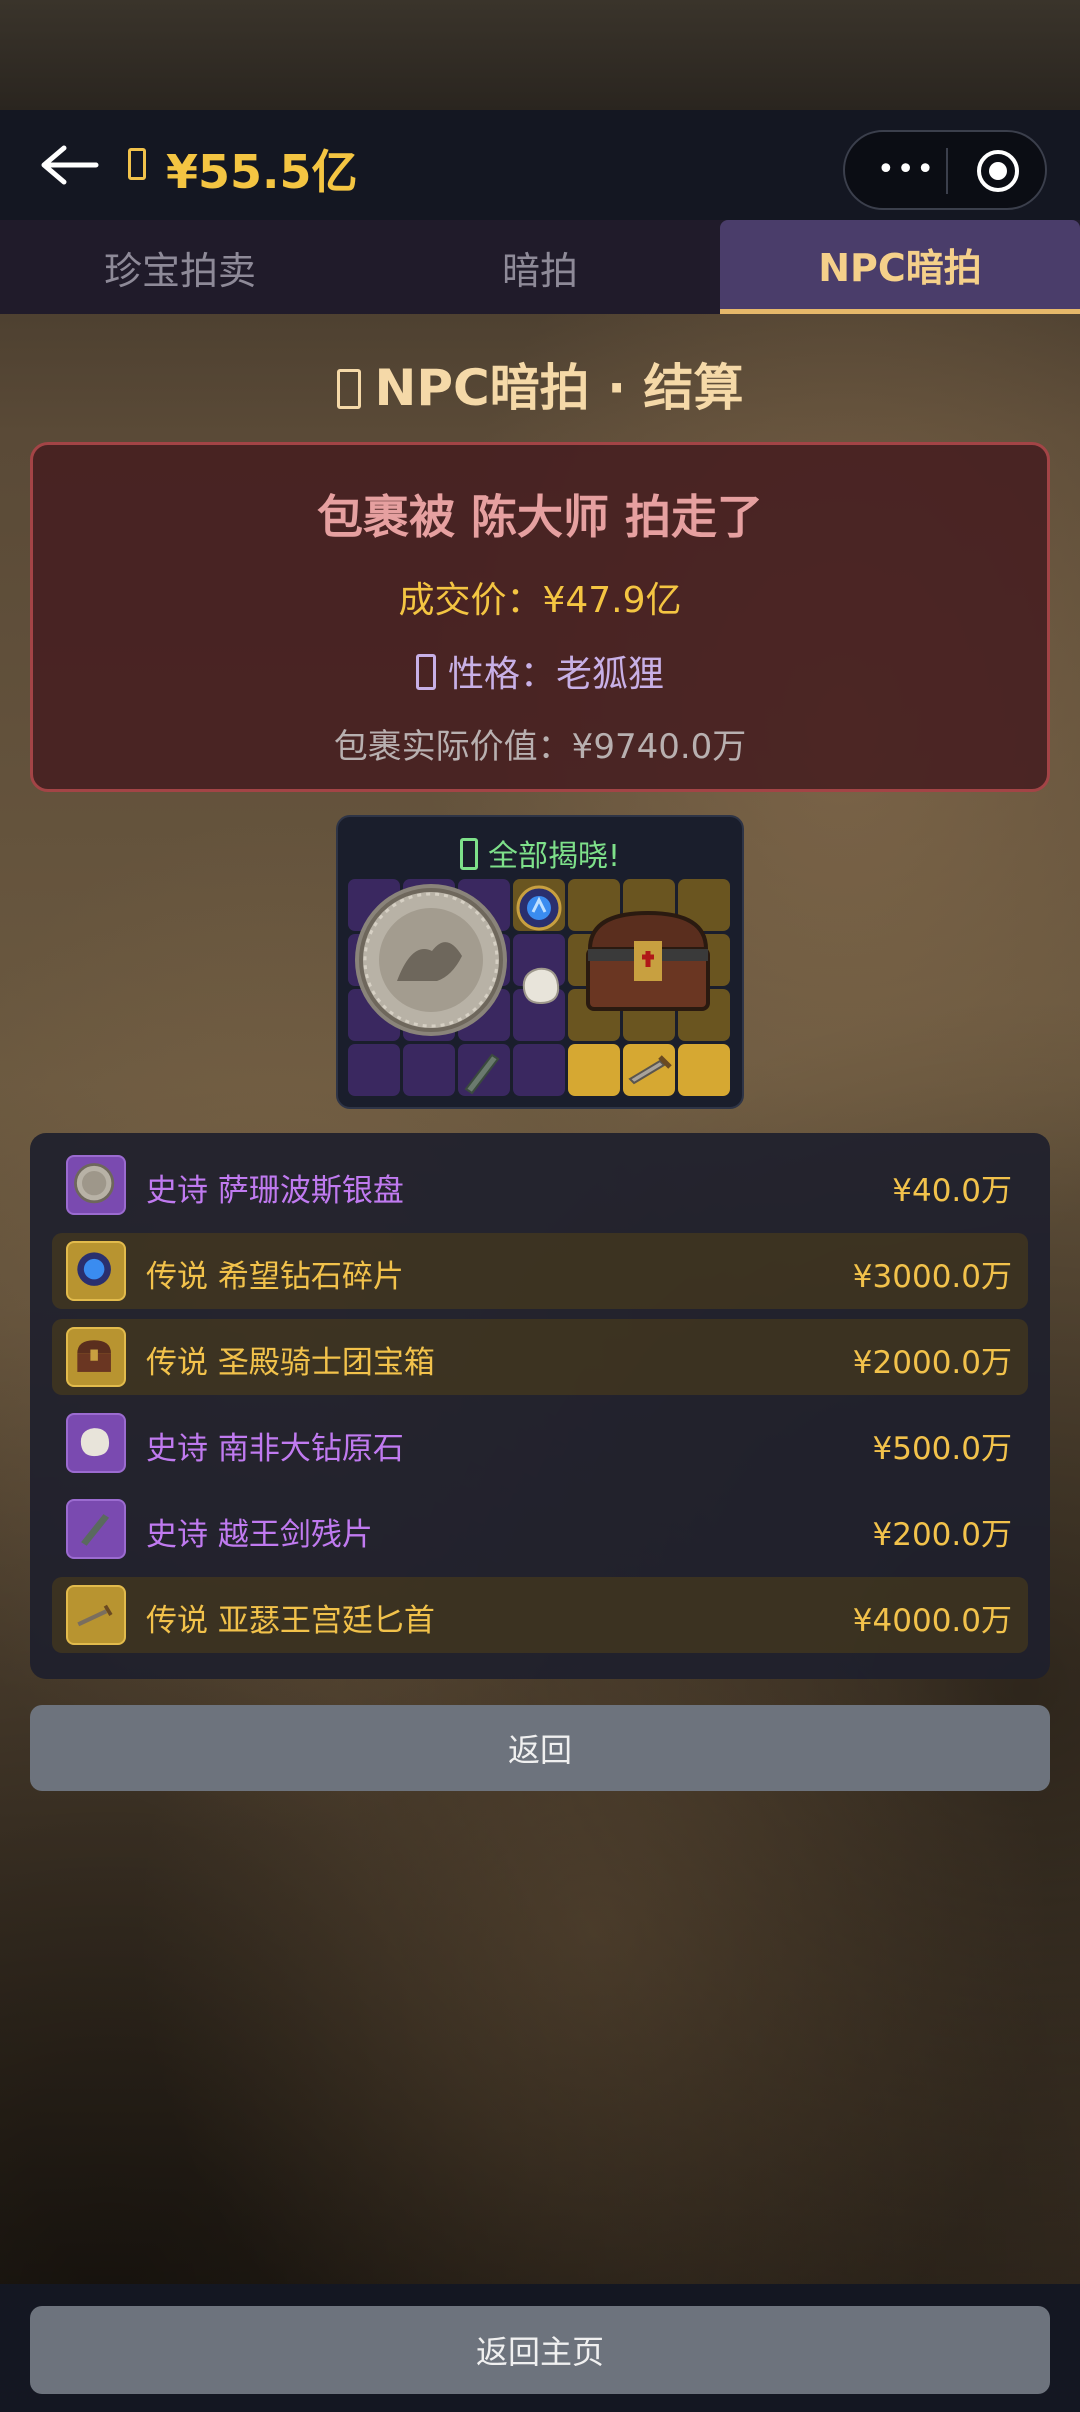 The width and height of the screenshot is (1080, 2412). I want to click on back-arrow-icon, so click(67, 165).